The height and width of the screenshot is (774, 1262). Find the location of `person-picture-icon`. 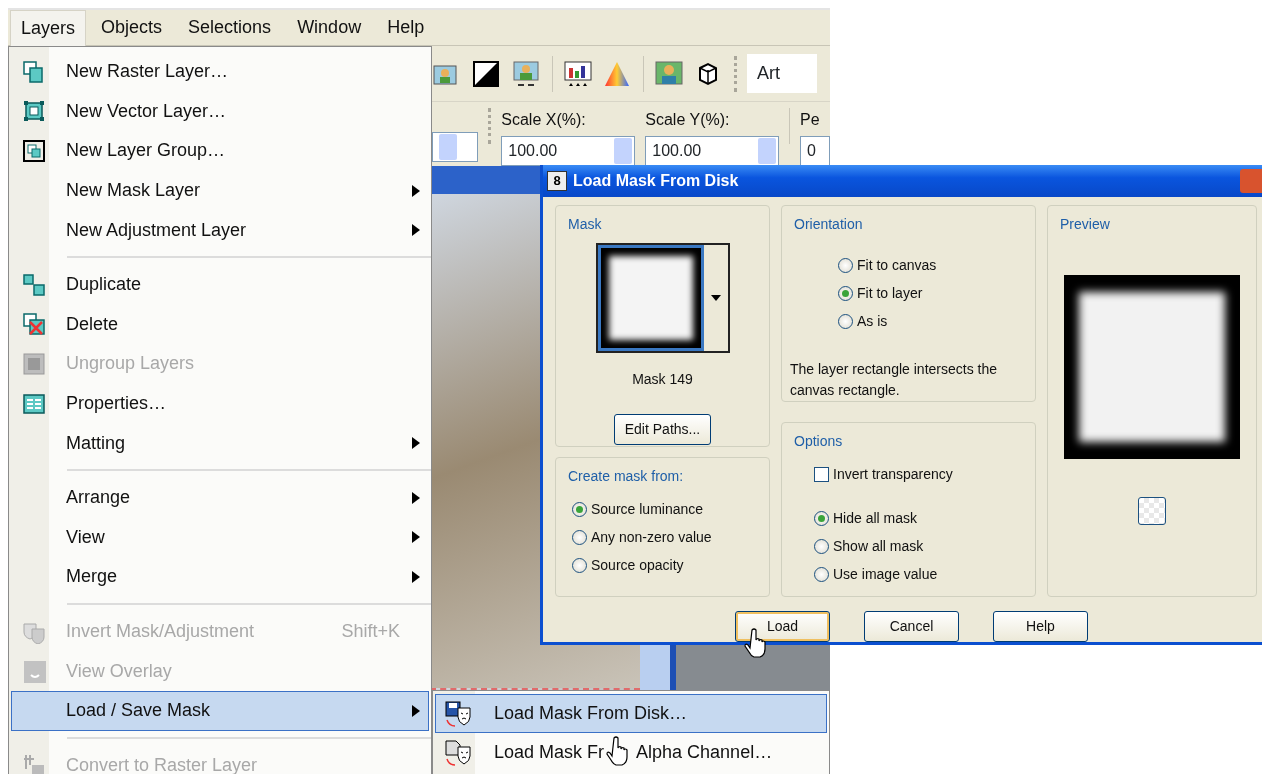

person-picture-icon is located at coordinates (527, 73).